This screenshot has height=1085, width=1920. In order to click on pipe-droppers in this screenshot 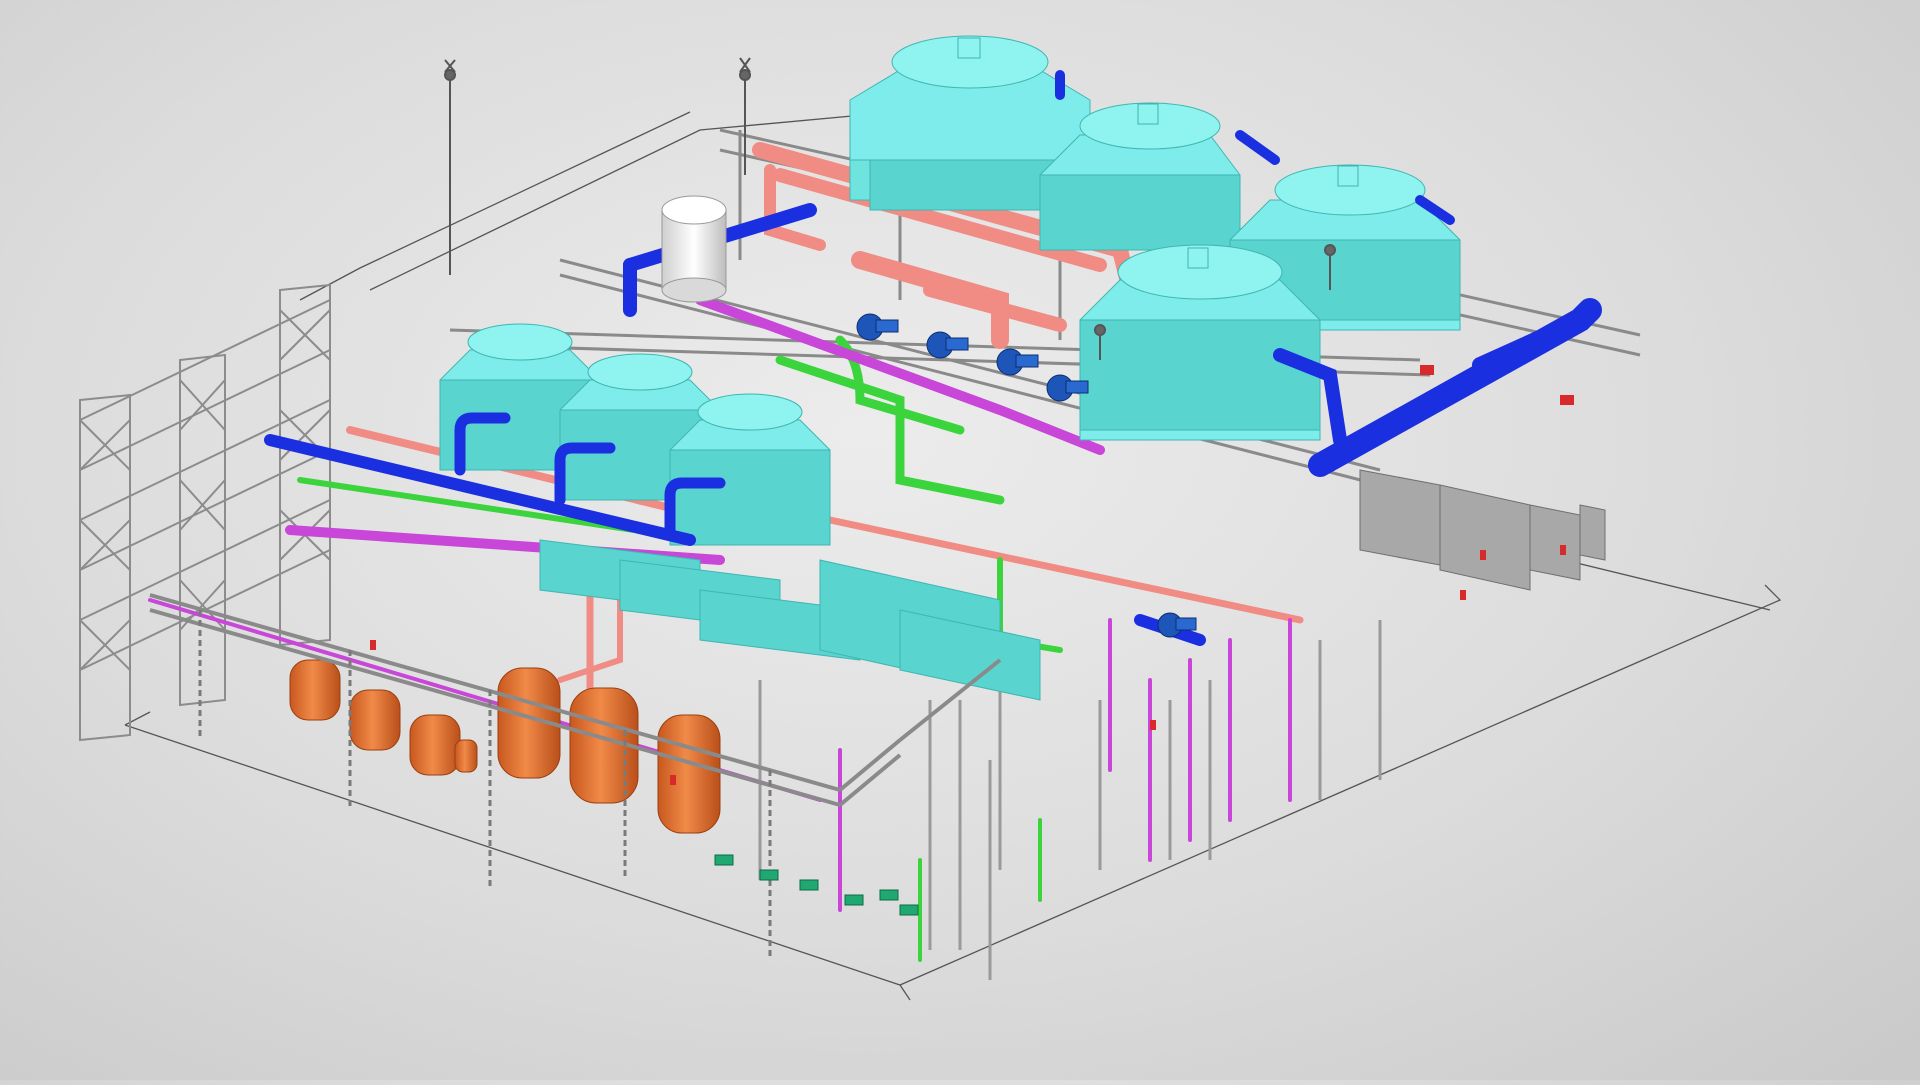, I will do `click(1070, 800)`.